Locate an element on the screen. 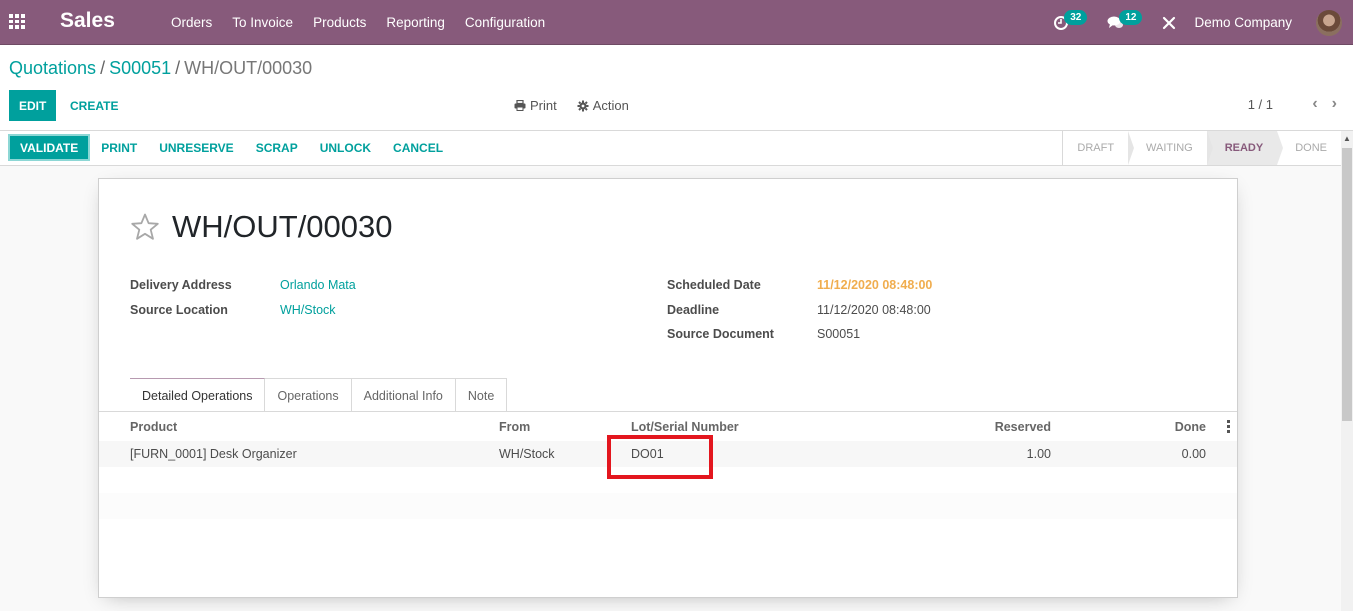 The height and width of the screenshot is (611, 1353). unreserve-button: UNRESERVE is located at coordinates (196, 147).